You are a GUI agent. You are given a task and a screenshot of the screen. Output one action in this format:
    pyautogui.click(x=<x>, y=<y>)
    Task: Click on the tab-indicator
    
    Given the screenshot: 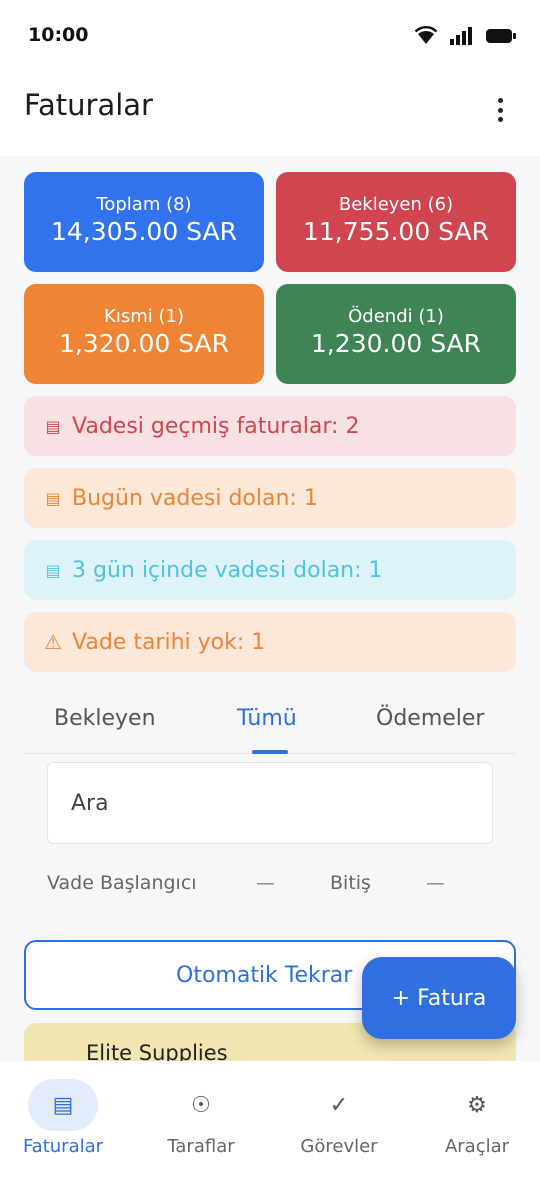 What is the action you would take?
    pyautogui.click(x=270, y=752)
    